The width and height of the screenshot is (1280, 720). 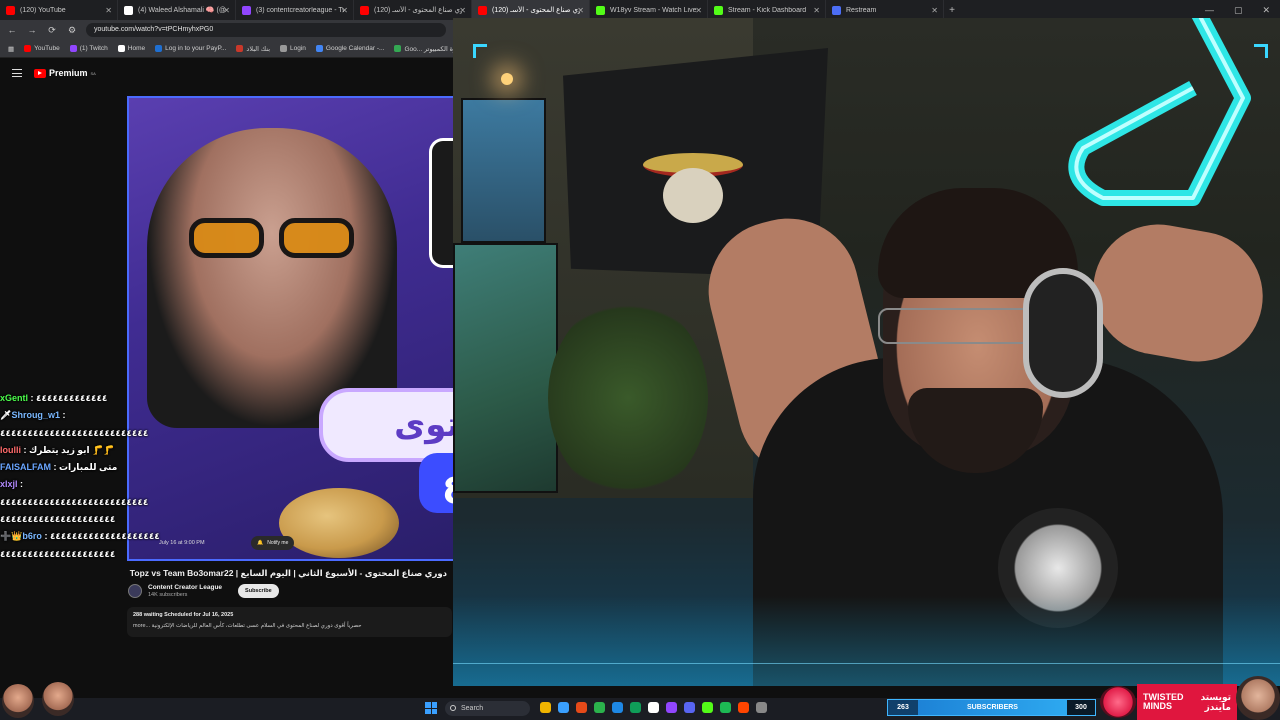 I want to click on chat-message: loulli : ابو زيد يتطرك 🦵🦵, so click(x=95, y=450).